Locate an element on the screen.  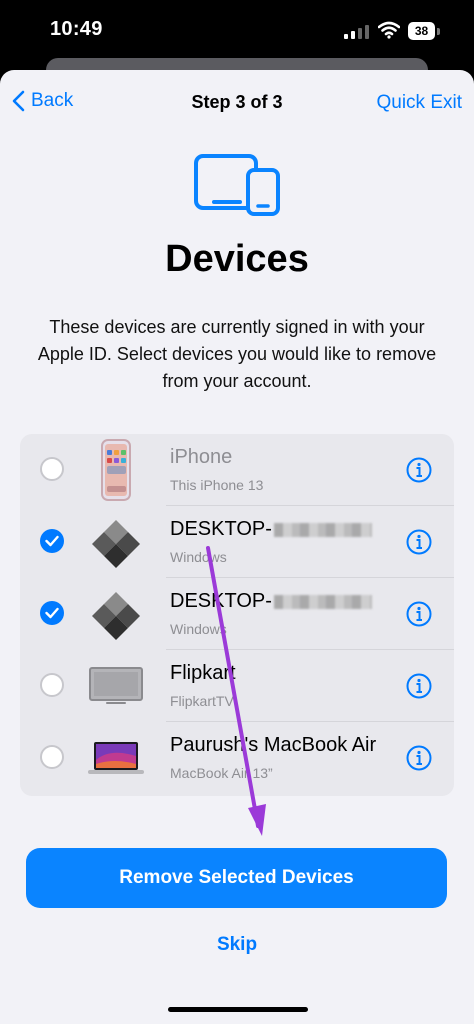
page-heading: Devices is located at coordinates (237, 259).